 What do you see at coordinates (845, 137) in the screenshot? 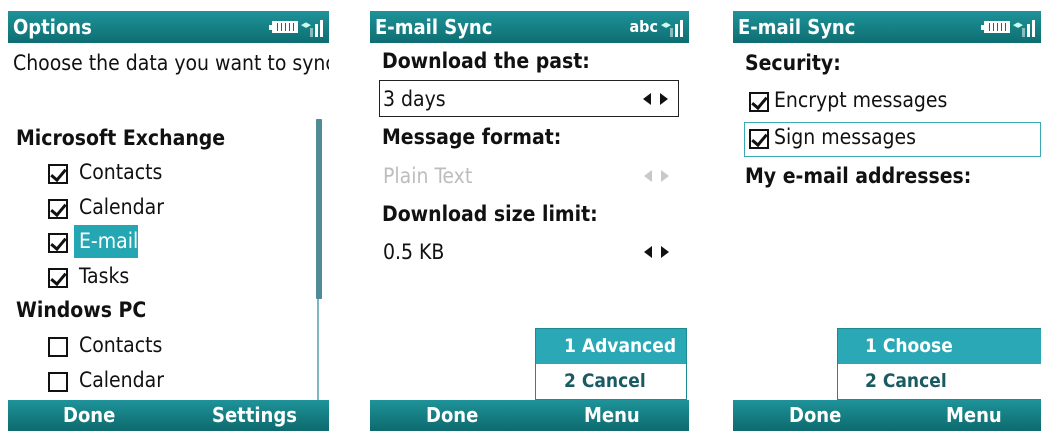
I see `sign-messages-option: Sign messages` at bounding box center [845, 137].